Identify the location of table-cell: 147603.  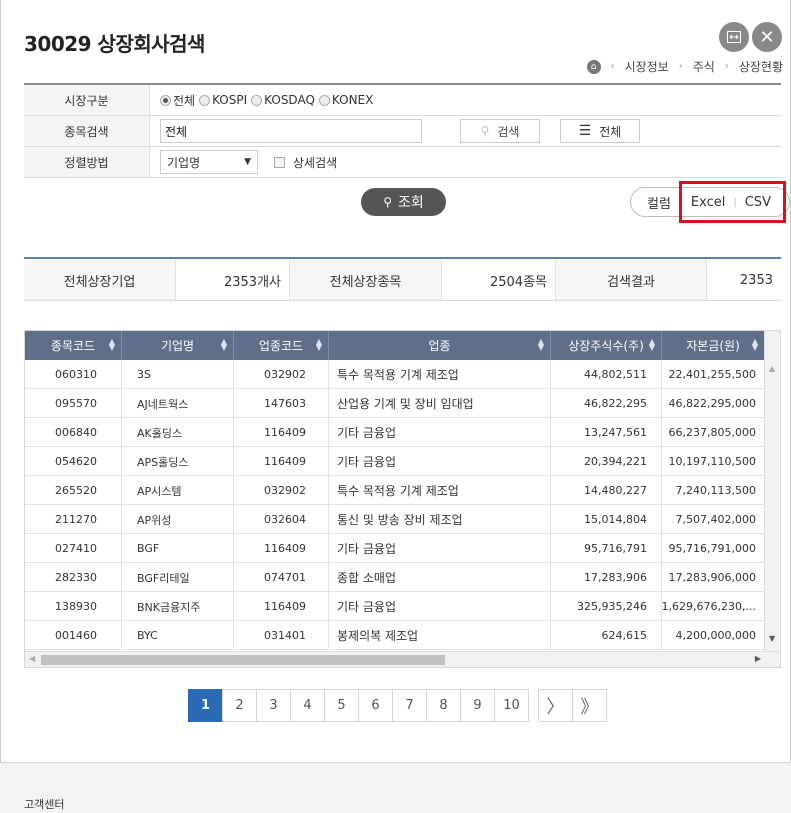
(281, 403).